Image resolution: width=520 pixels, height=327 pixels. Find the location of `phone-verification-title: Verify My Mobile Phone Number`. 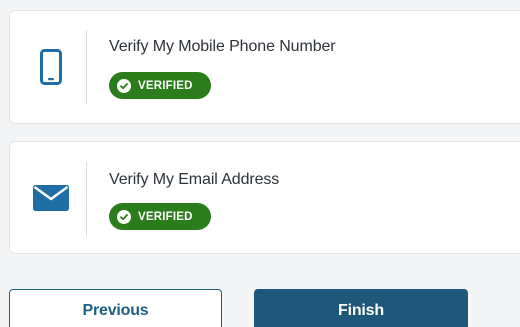

phone-verification-title: Verify My Mobile Phone Number is located at coordinates (222, 46).